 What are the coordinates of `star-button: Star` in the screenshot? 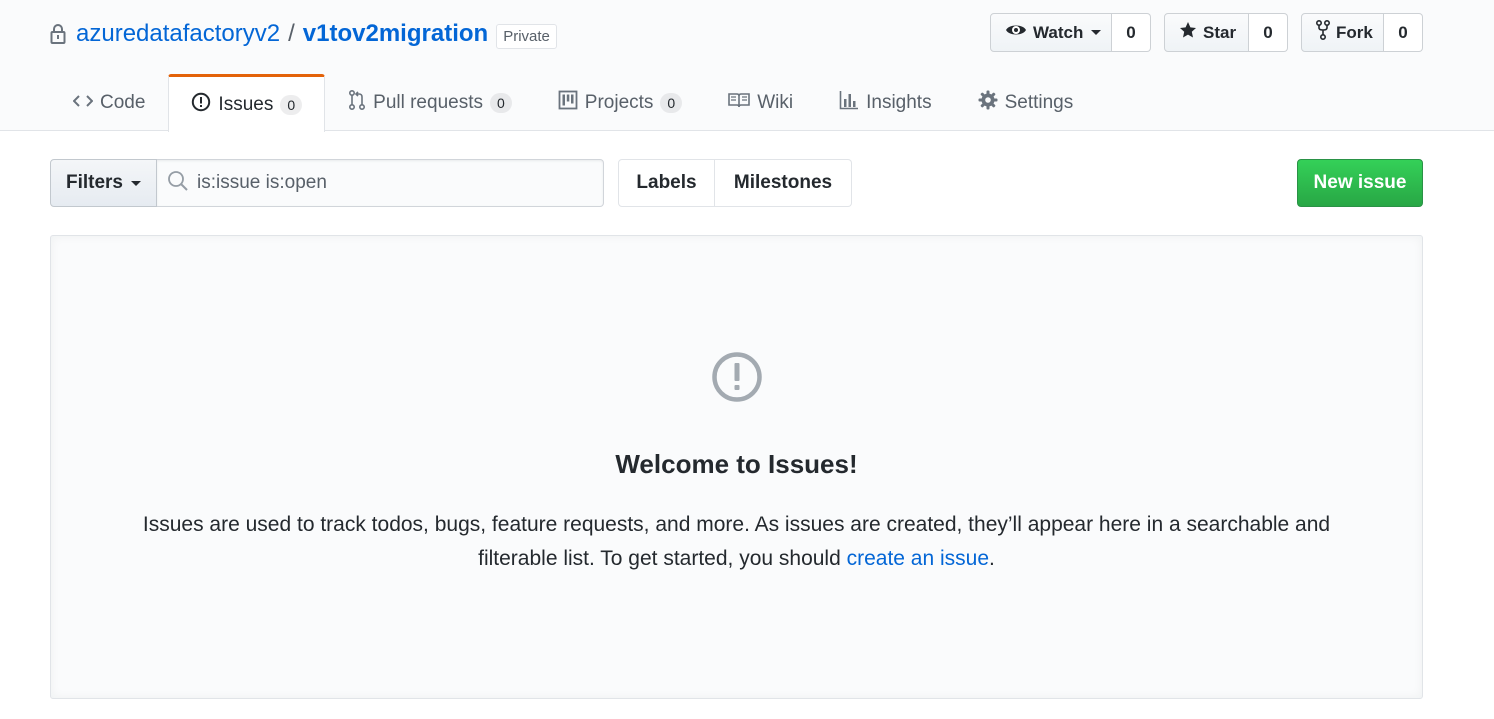 It's located at (1206, 32).